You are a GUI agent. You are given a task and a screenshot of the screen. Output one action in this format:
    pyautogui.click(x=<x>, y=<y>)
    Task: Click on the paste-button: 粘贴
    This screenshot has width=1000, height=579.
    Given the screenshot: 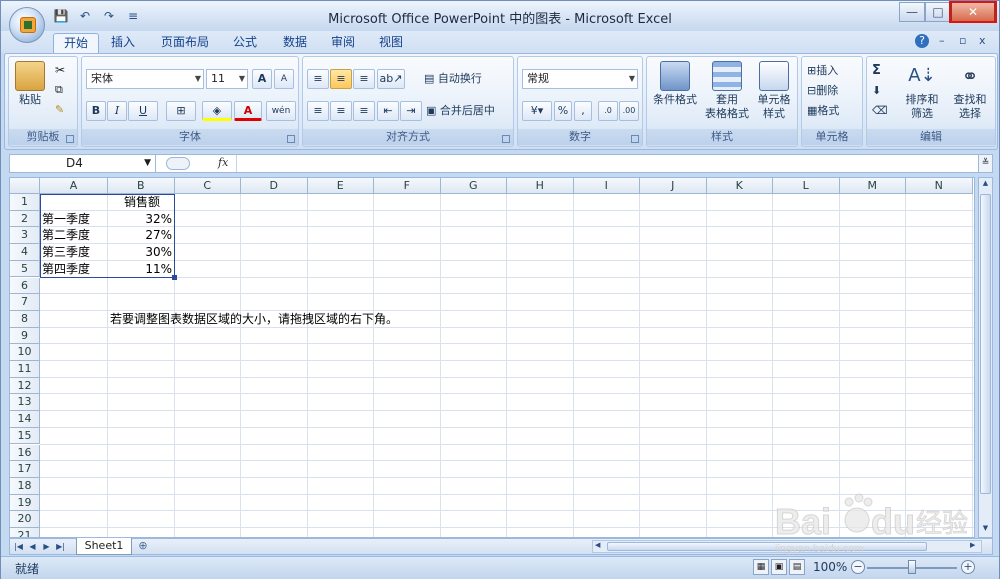 What is the action you would take?
    pyautogui.click(x=30, y=84)
    